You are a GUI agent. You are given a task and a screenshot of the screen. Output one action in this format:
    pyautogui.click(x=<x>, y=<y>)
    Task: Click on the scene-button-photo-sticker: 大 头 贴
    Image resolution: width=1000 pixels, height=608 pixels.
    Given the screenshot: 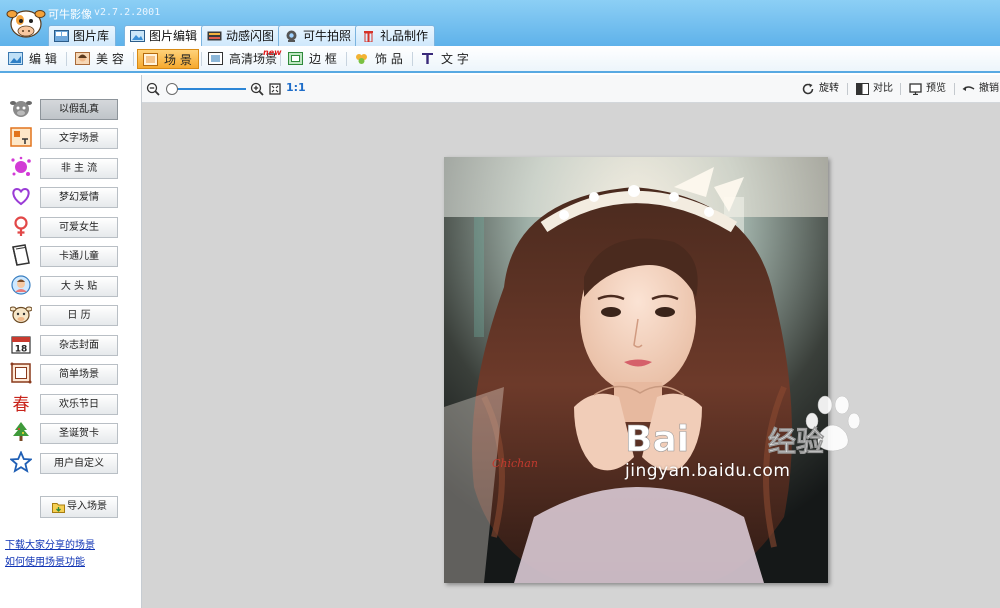 What is the action you would take?
    pyautogui.click(x=79, y=286)
    